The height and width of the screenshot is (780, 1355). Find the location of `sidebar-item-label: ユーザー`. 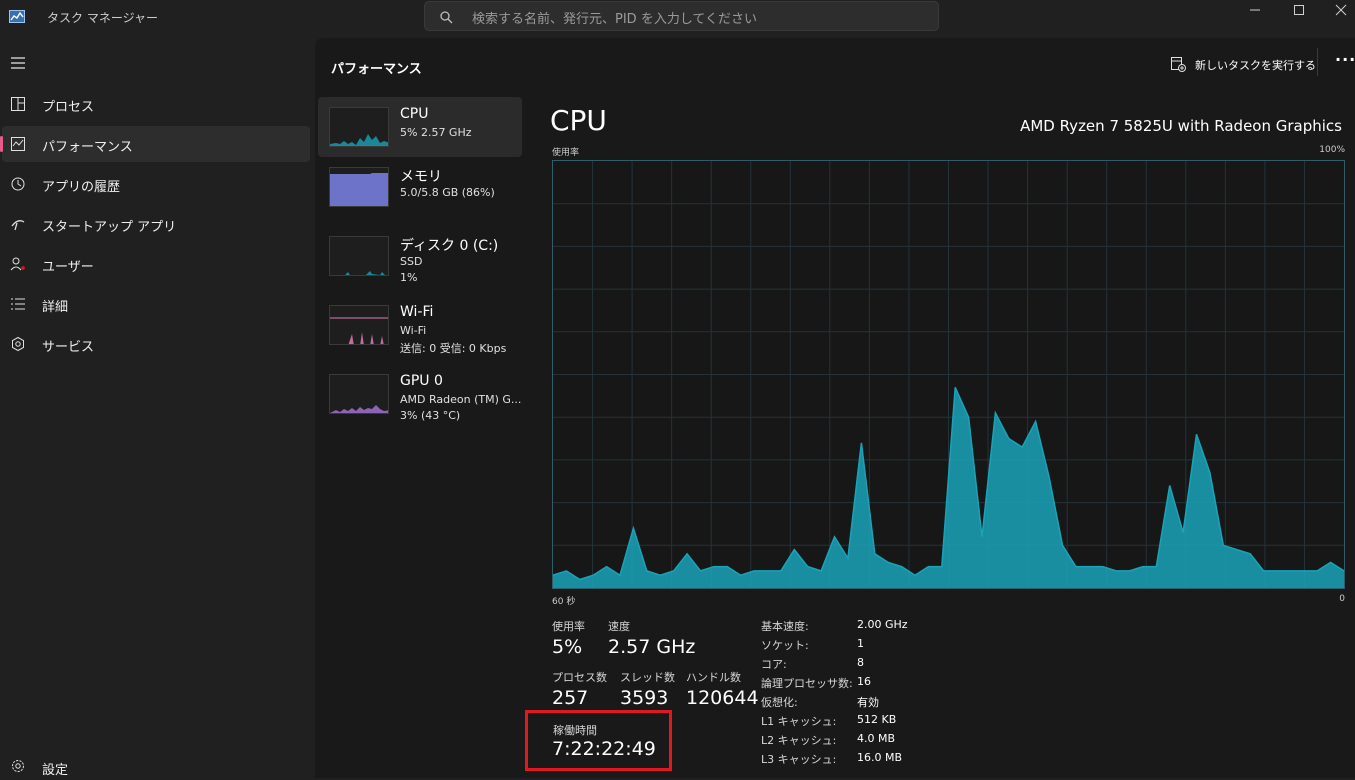

sidebar-item-label: ユーザー is located at coordinates (68, 267).